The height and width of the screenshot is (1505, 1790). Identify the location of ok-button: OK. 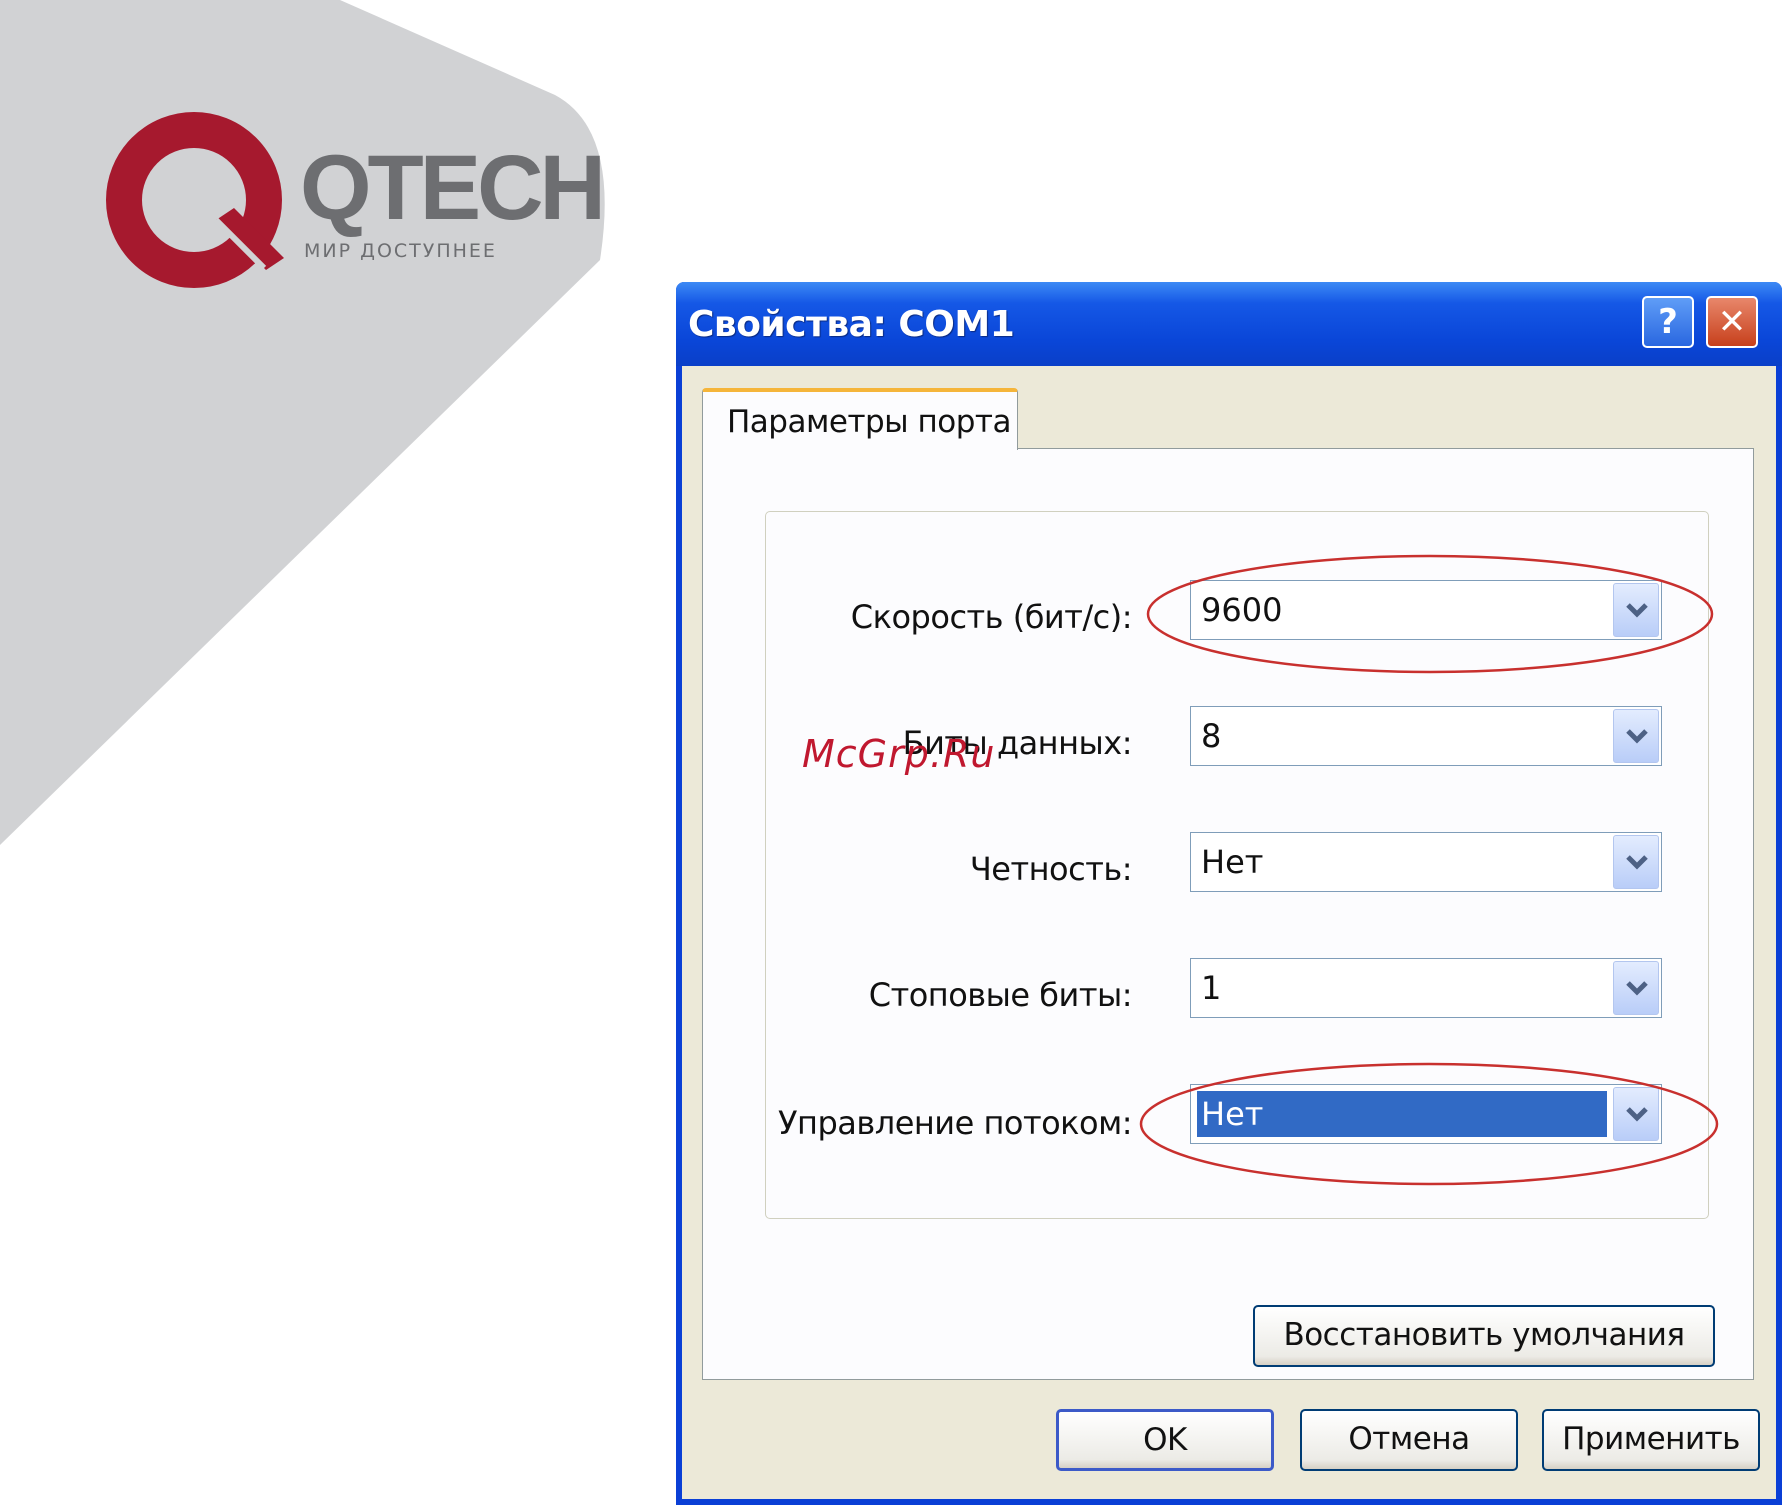
(1165, 1440).